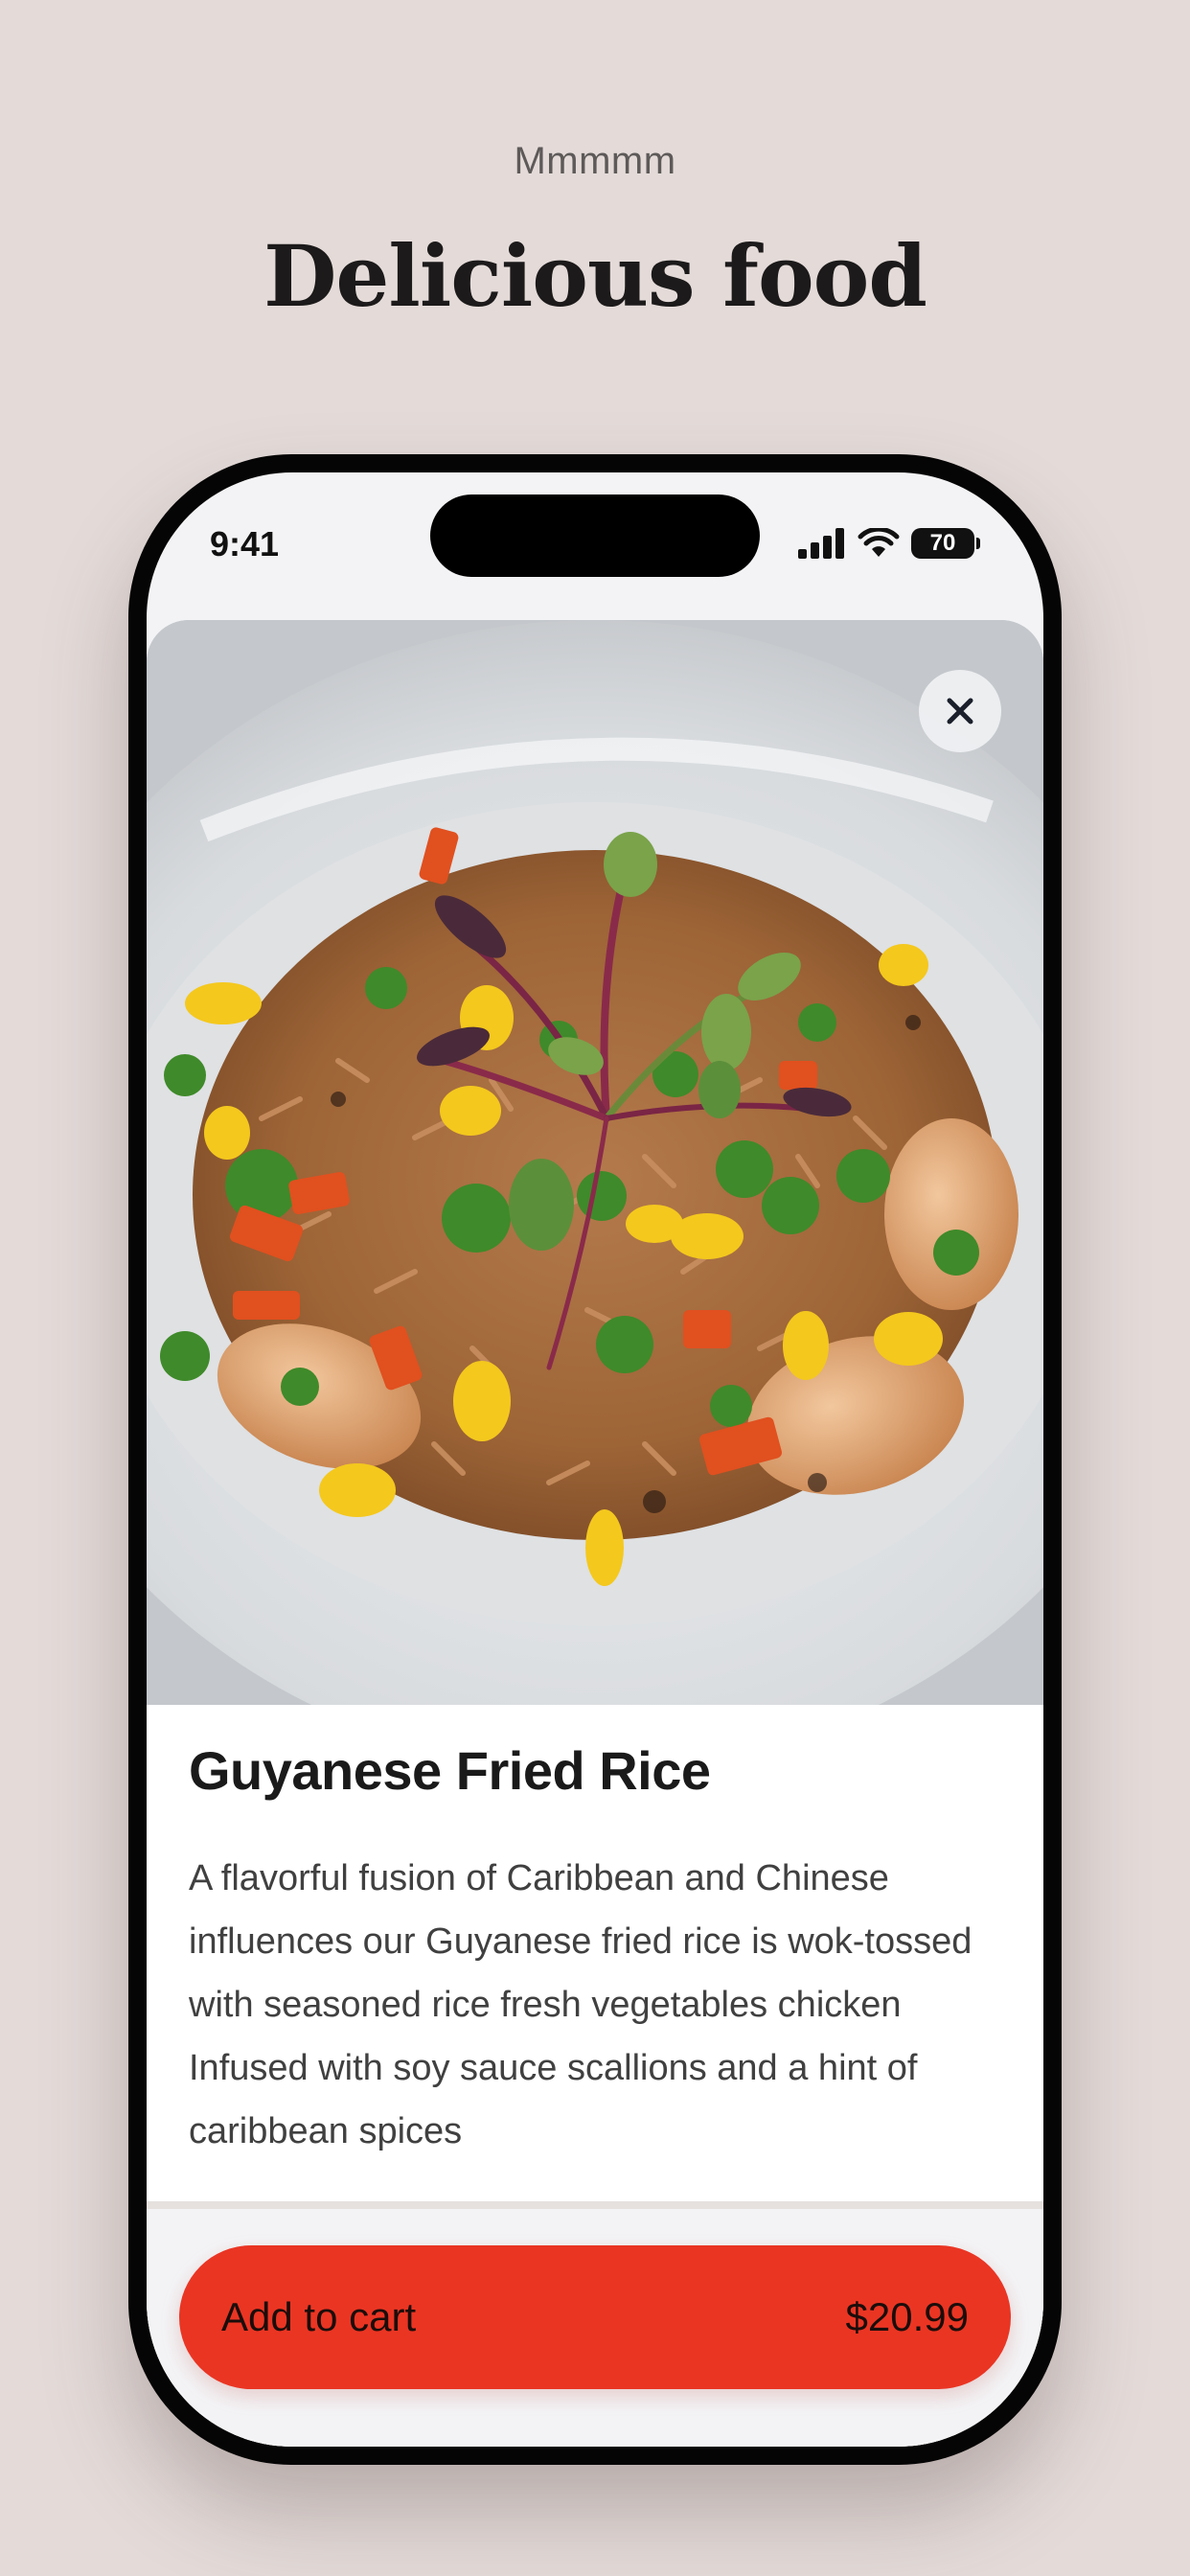 Image resolution: width=1190 pixels, height=2576 pixels. Describe the element at coordinates (245, 544) in the screenshot. I see `status-time: 9:41` at that location.